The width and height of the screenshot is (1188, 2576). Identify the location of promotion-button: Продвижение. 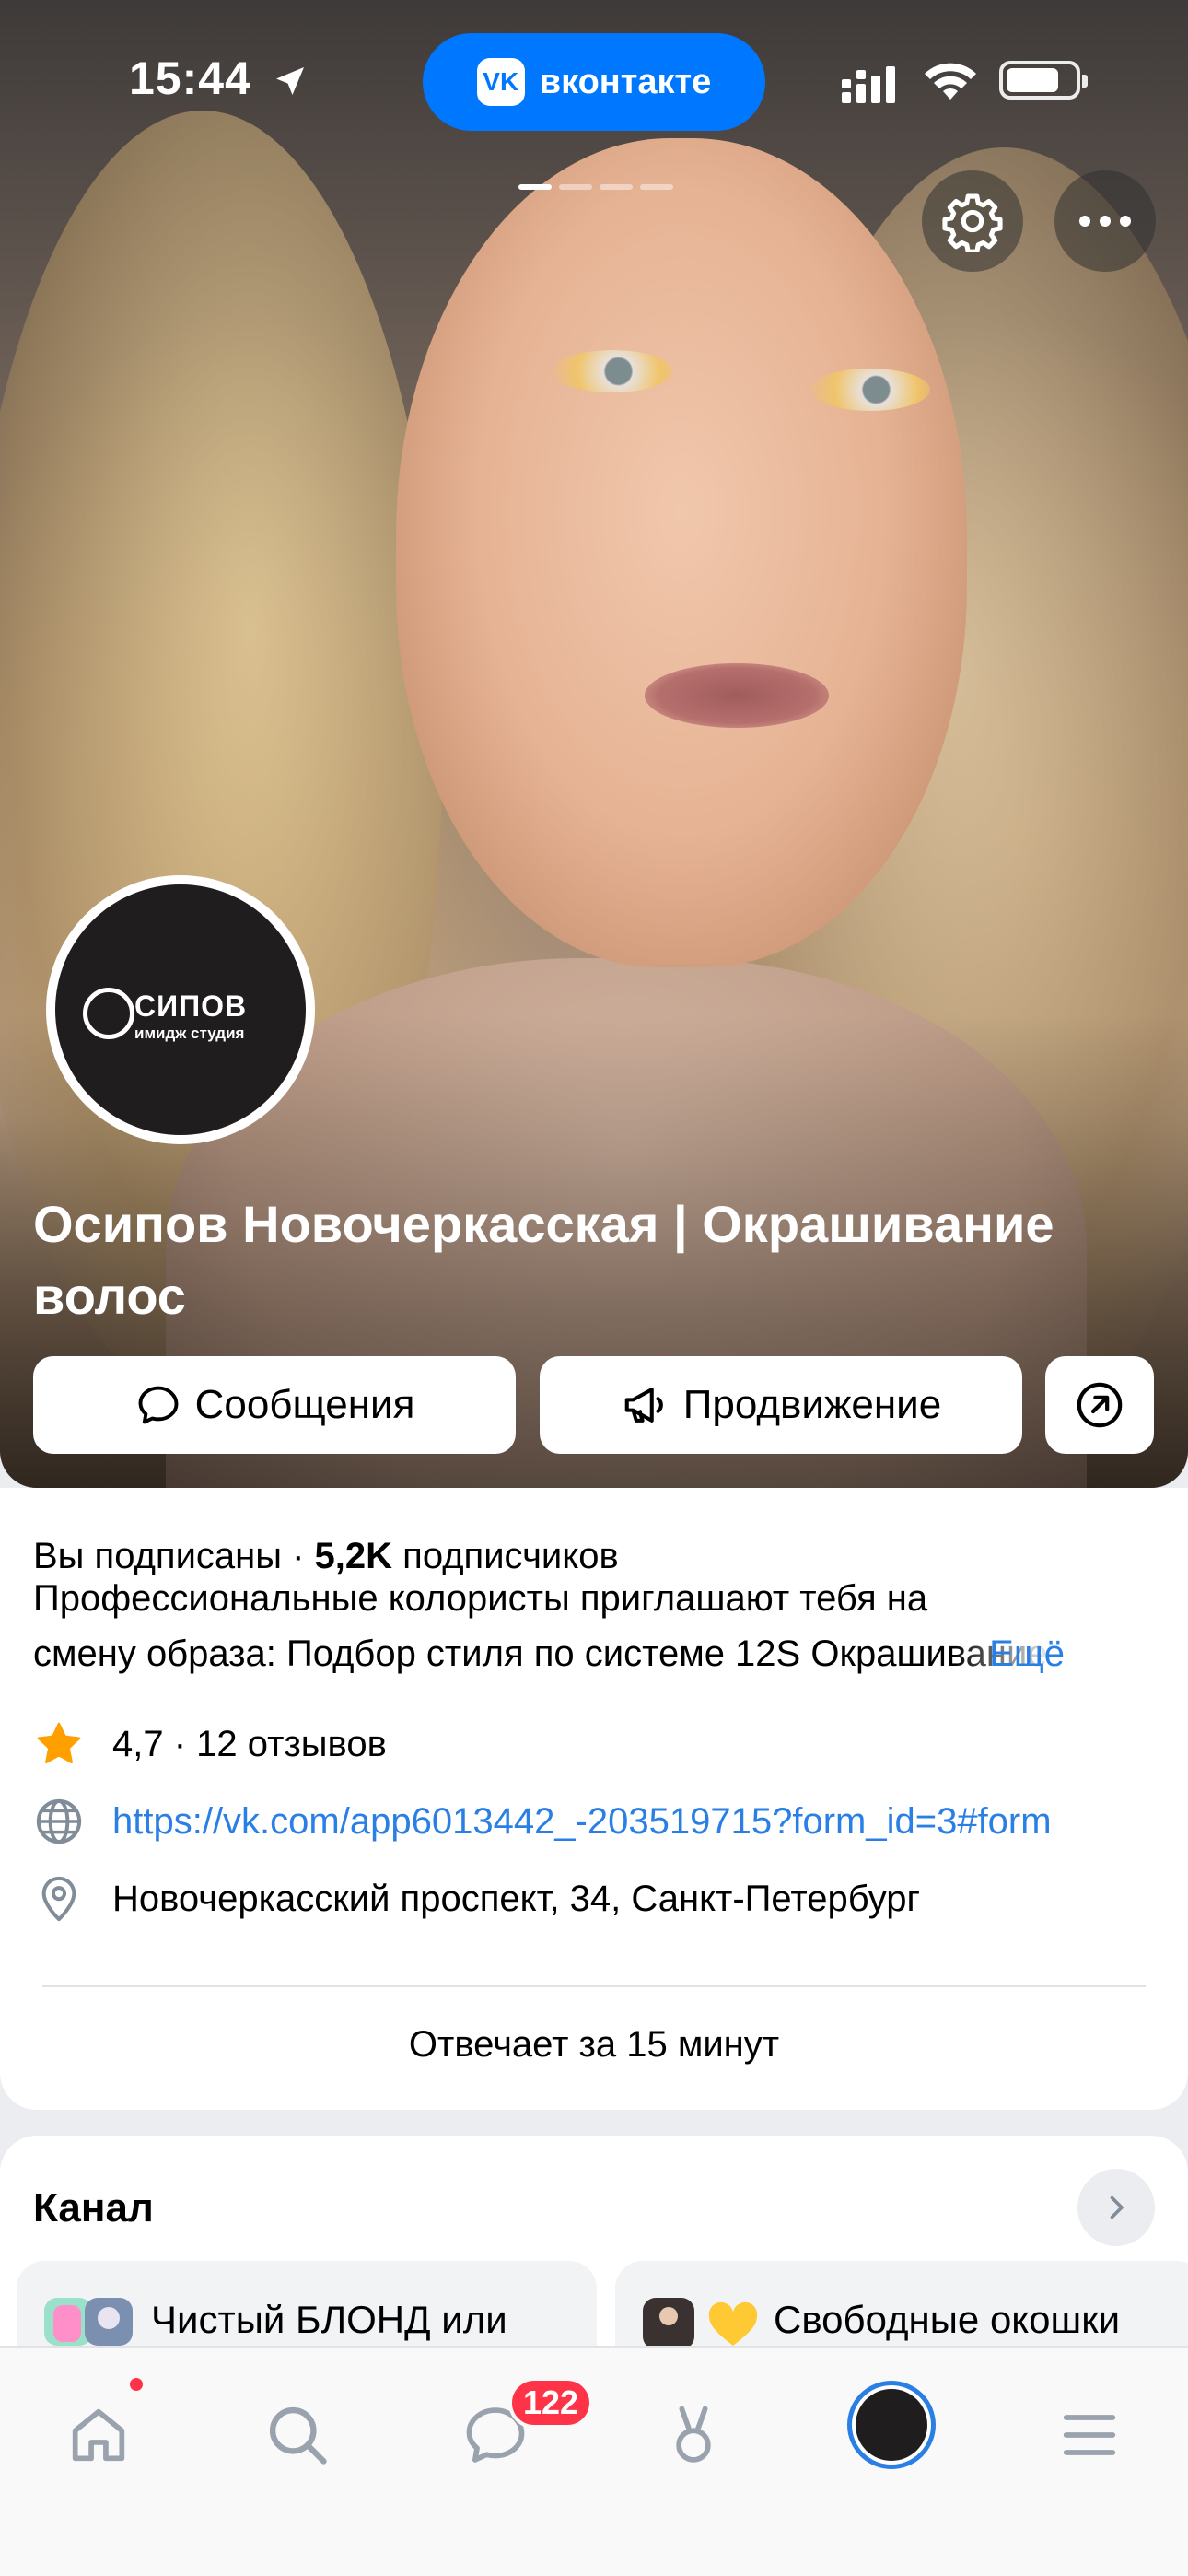
(781, 1405).